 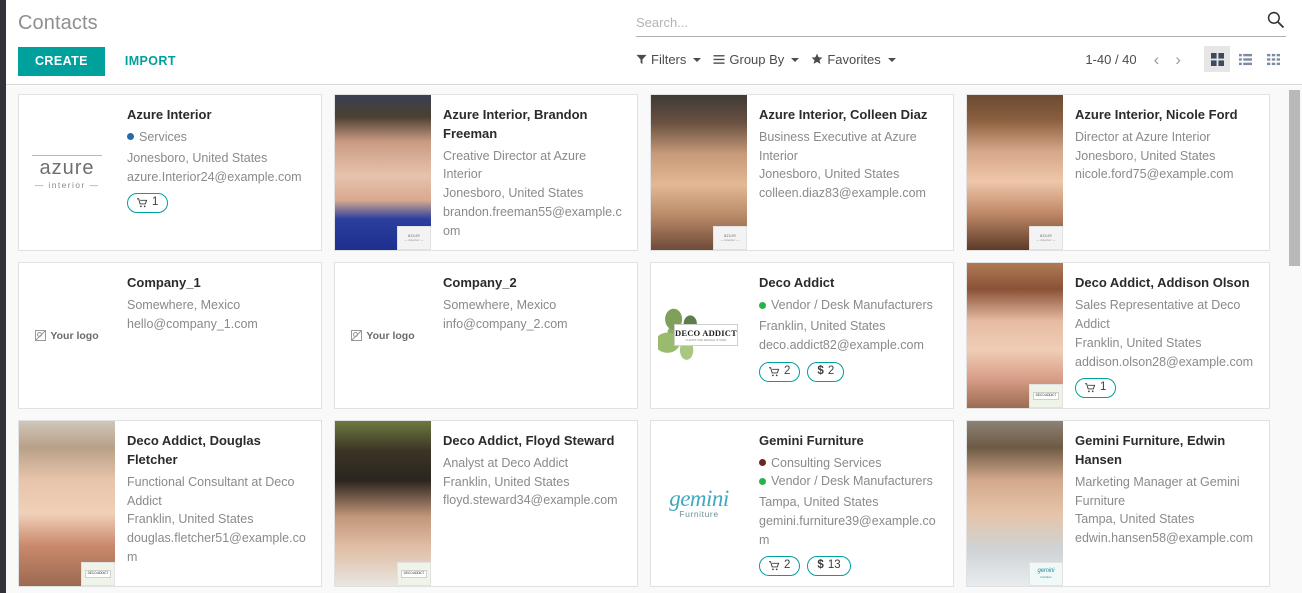 I want to click on card-media: gemini Furniture, so click(x=1015, y=504).